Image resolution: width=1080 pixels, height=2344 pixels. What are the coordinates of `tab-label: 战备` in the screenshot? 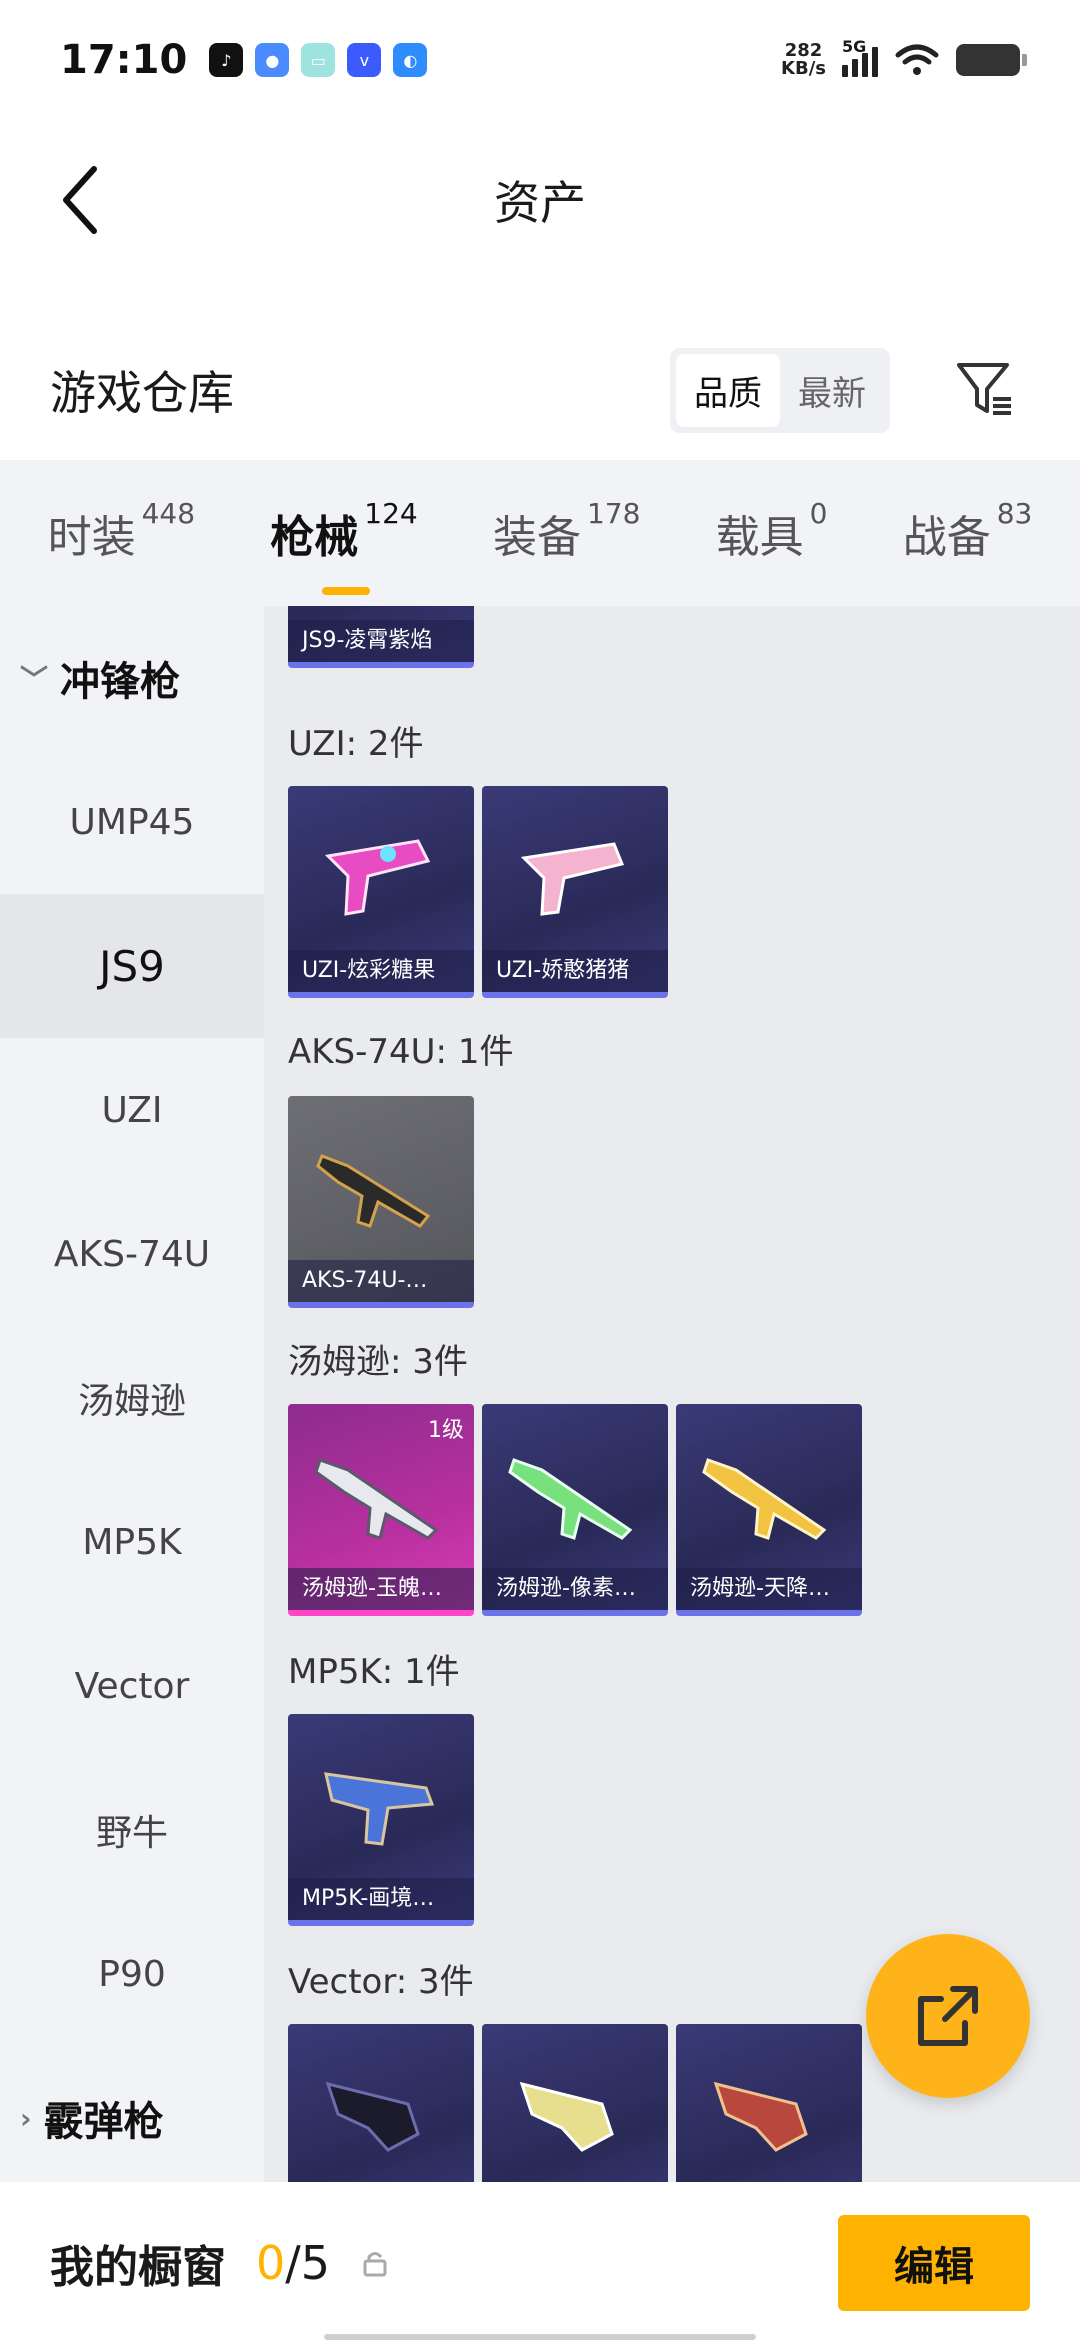 It's located at (946, 537).